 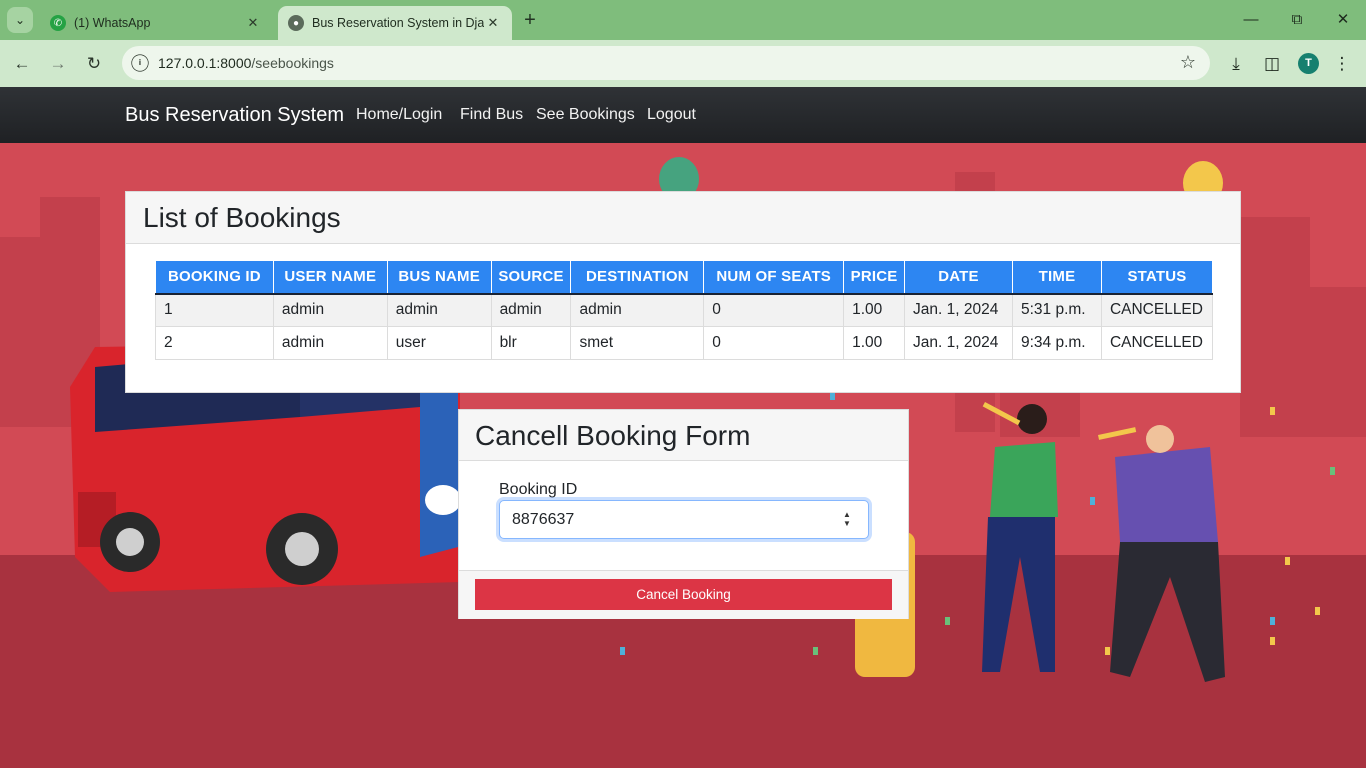 What do you see at coordinates (531, 277) in the screenshot?
I see `col-source: SOURCE` at bounding box center [531, 277].